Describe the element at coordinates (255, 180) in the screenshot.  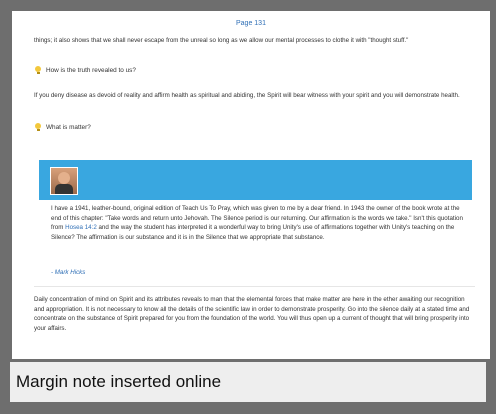
I see `margin-note-header` at that location.